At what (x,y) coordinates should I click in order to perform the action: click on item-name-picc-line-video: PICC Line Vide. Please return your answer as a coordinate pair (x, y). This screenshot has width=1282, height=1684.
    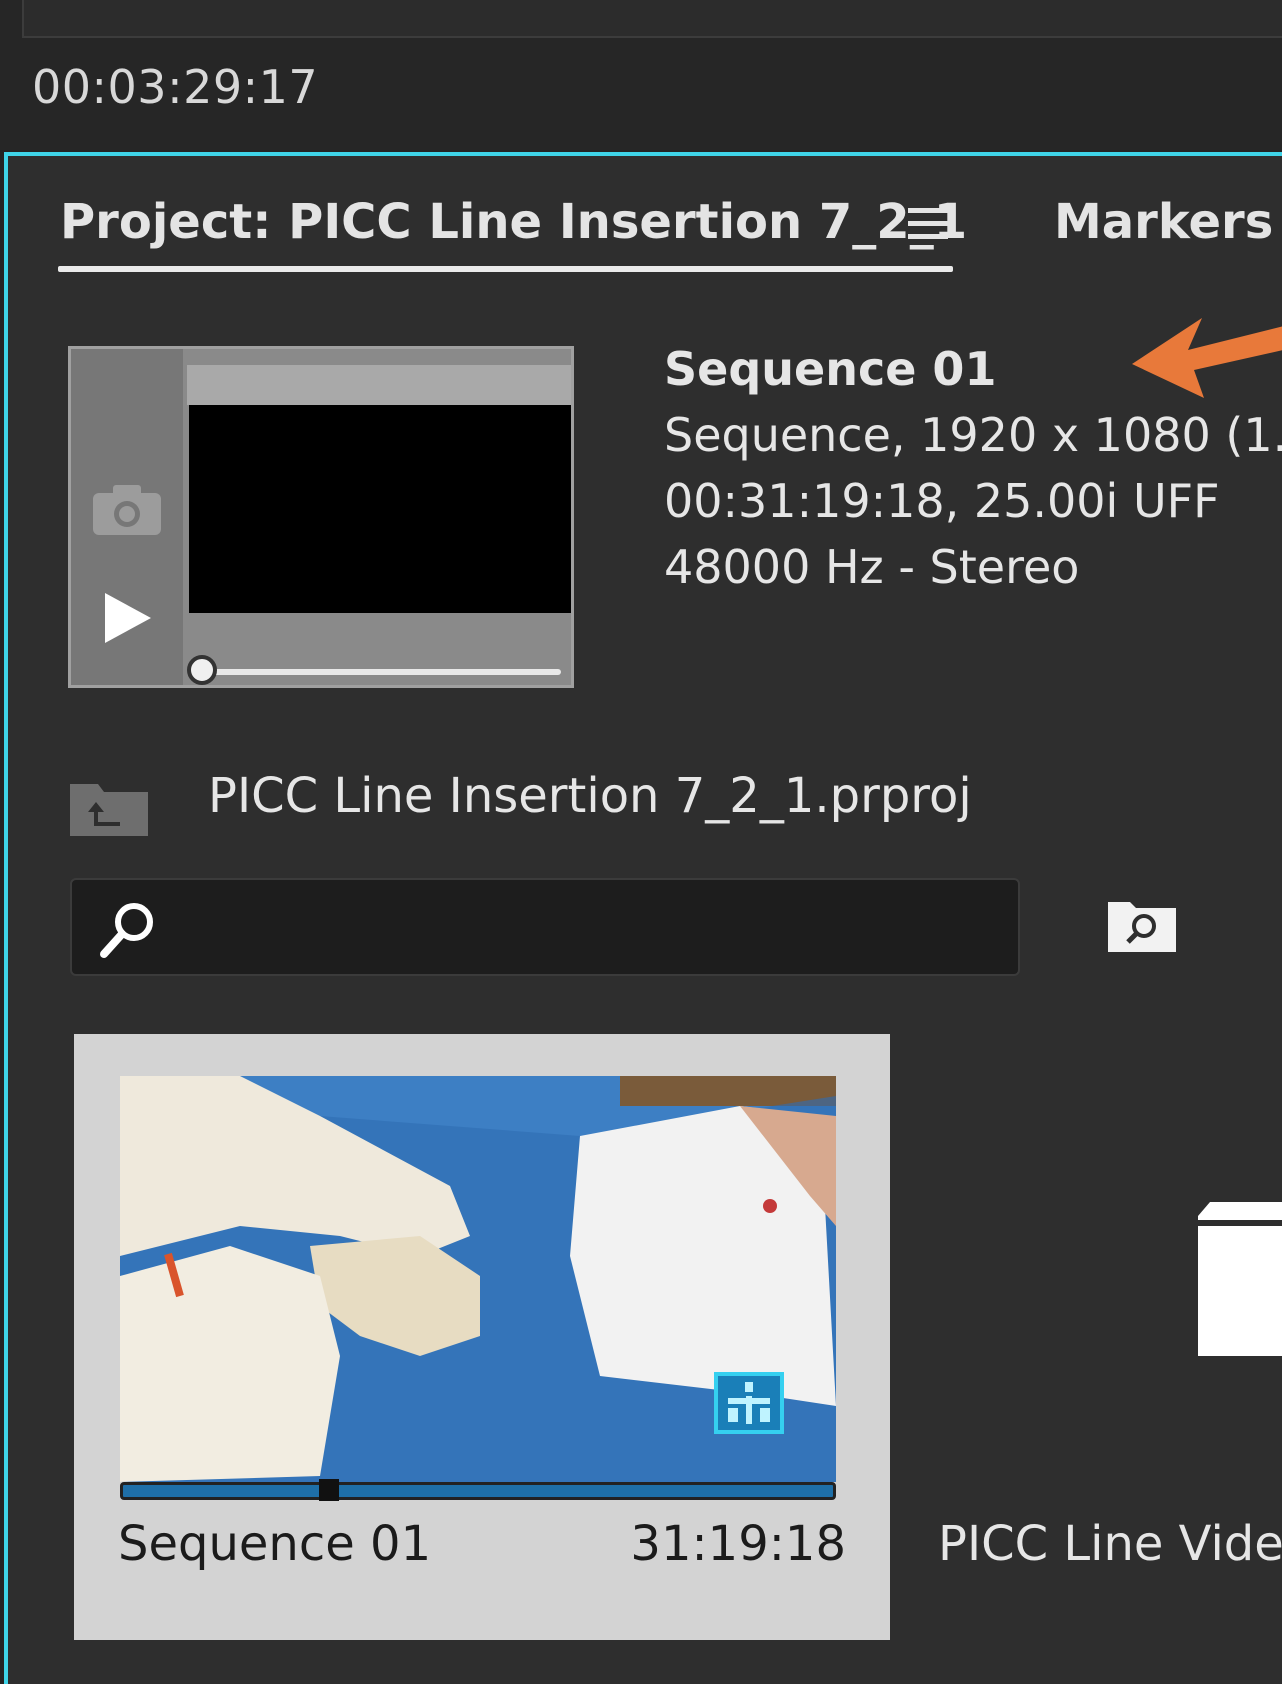
    Looking at the image, I should click on (1110, 1544).